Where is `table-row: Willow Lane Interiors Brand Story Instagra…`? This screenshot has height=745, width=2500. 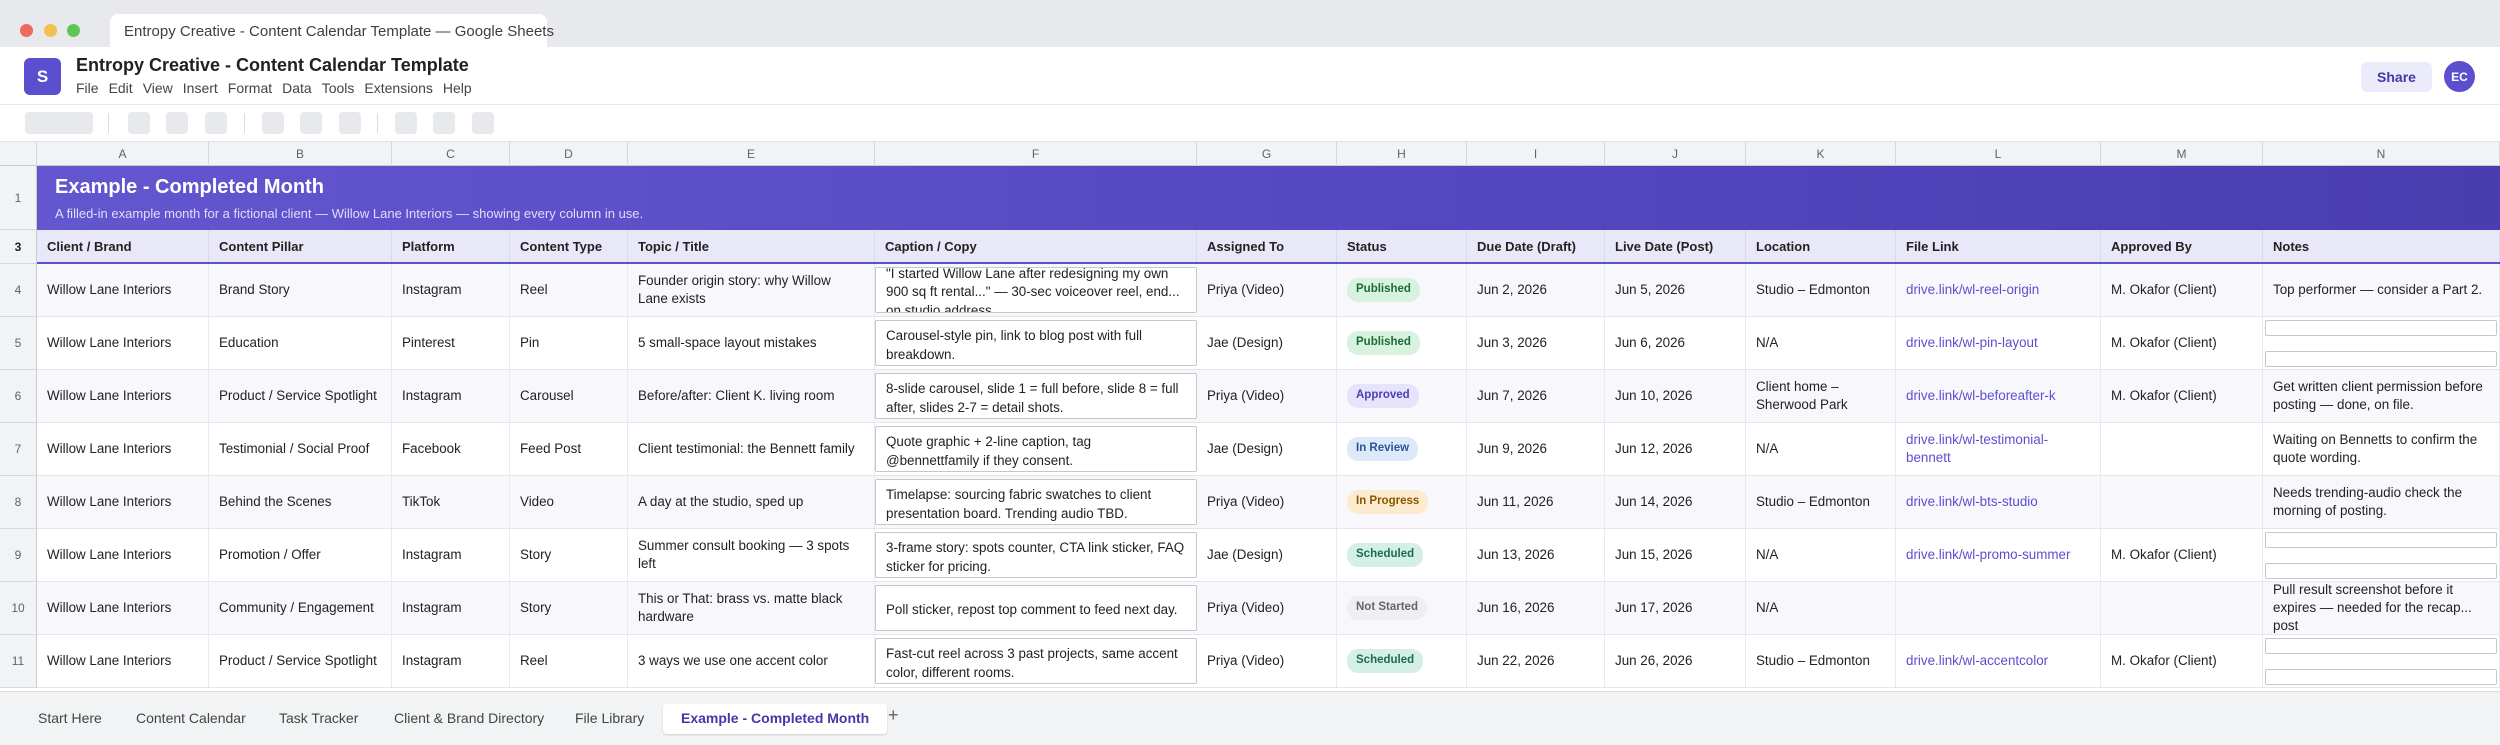 table-row: Willow Lane Interiors Brand Story Instagra… is located at coordinates (1268, 290).